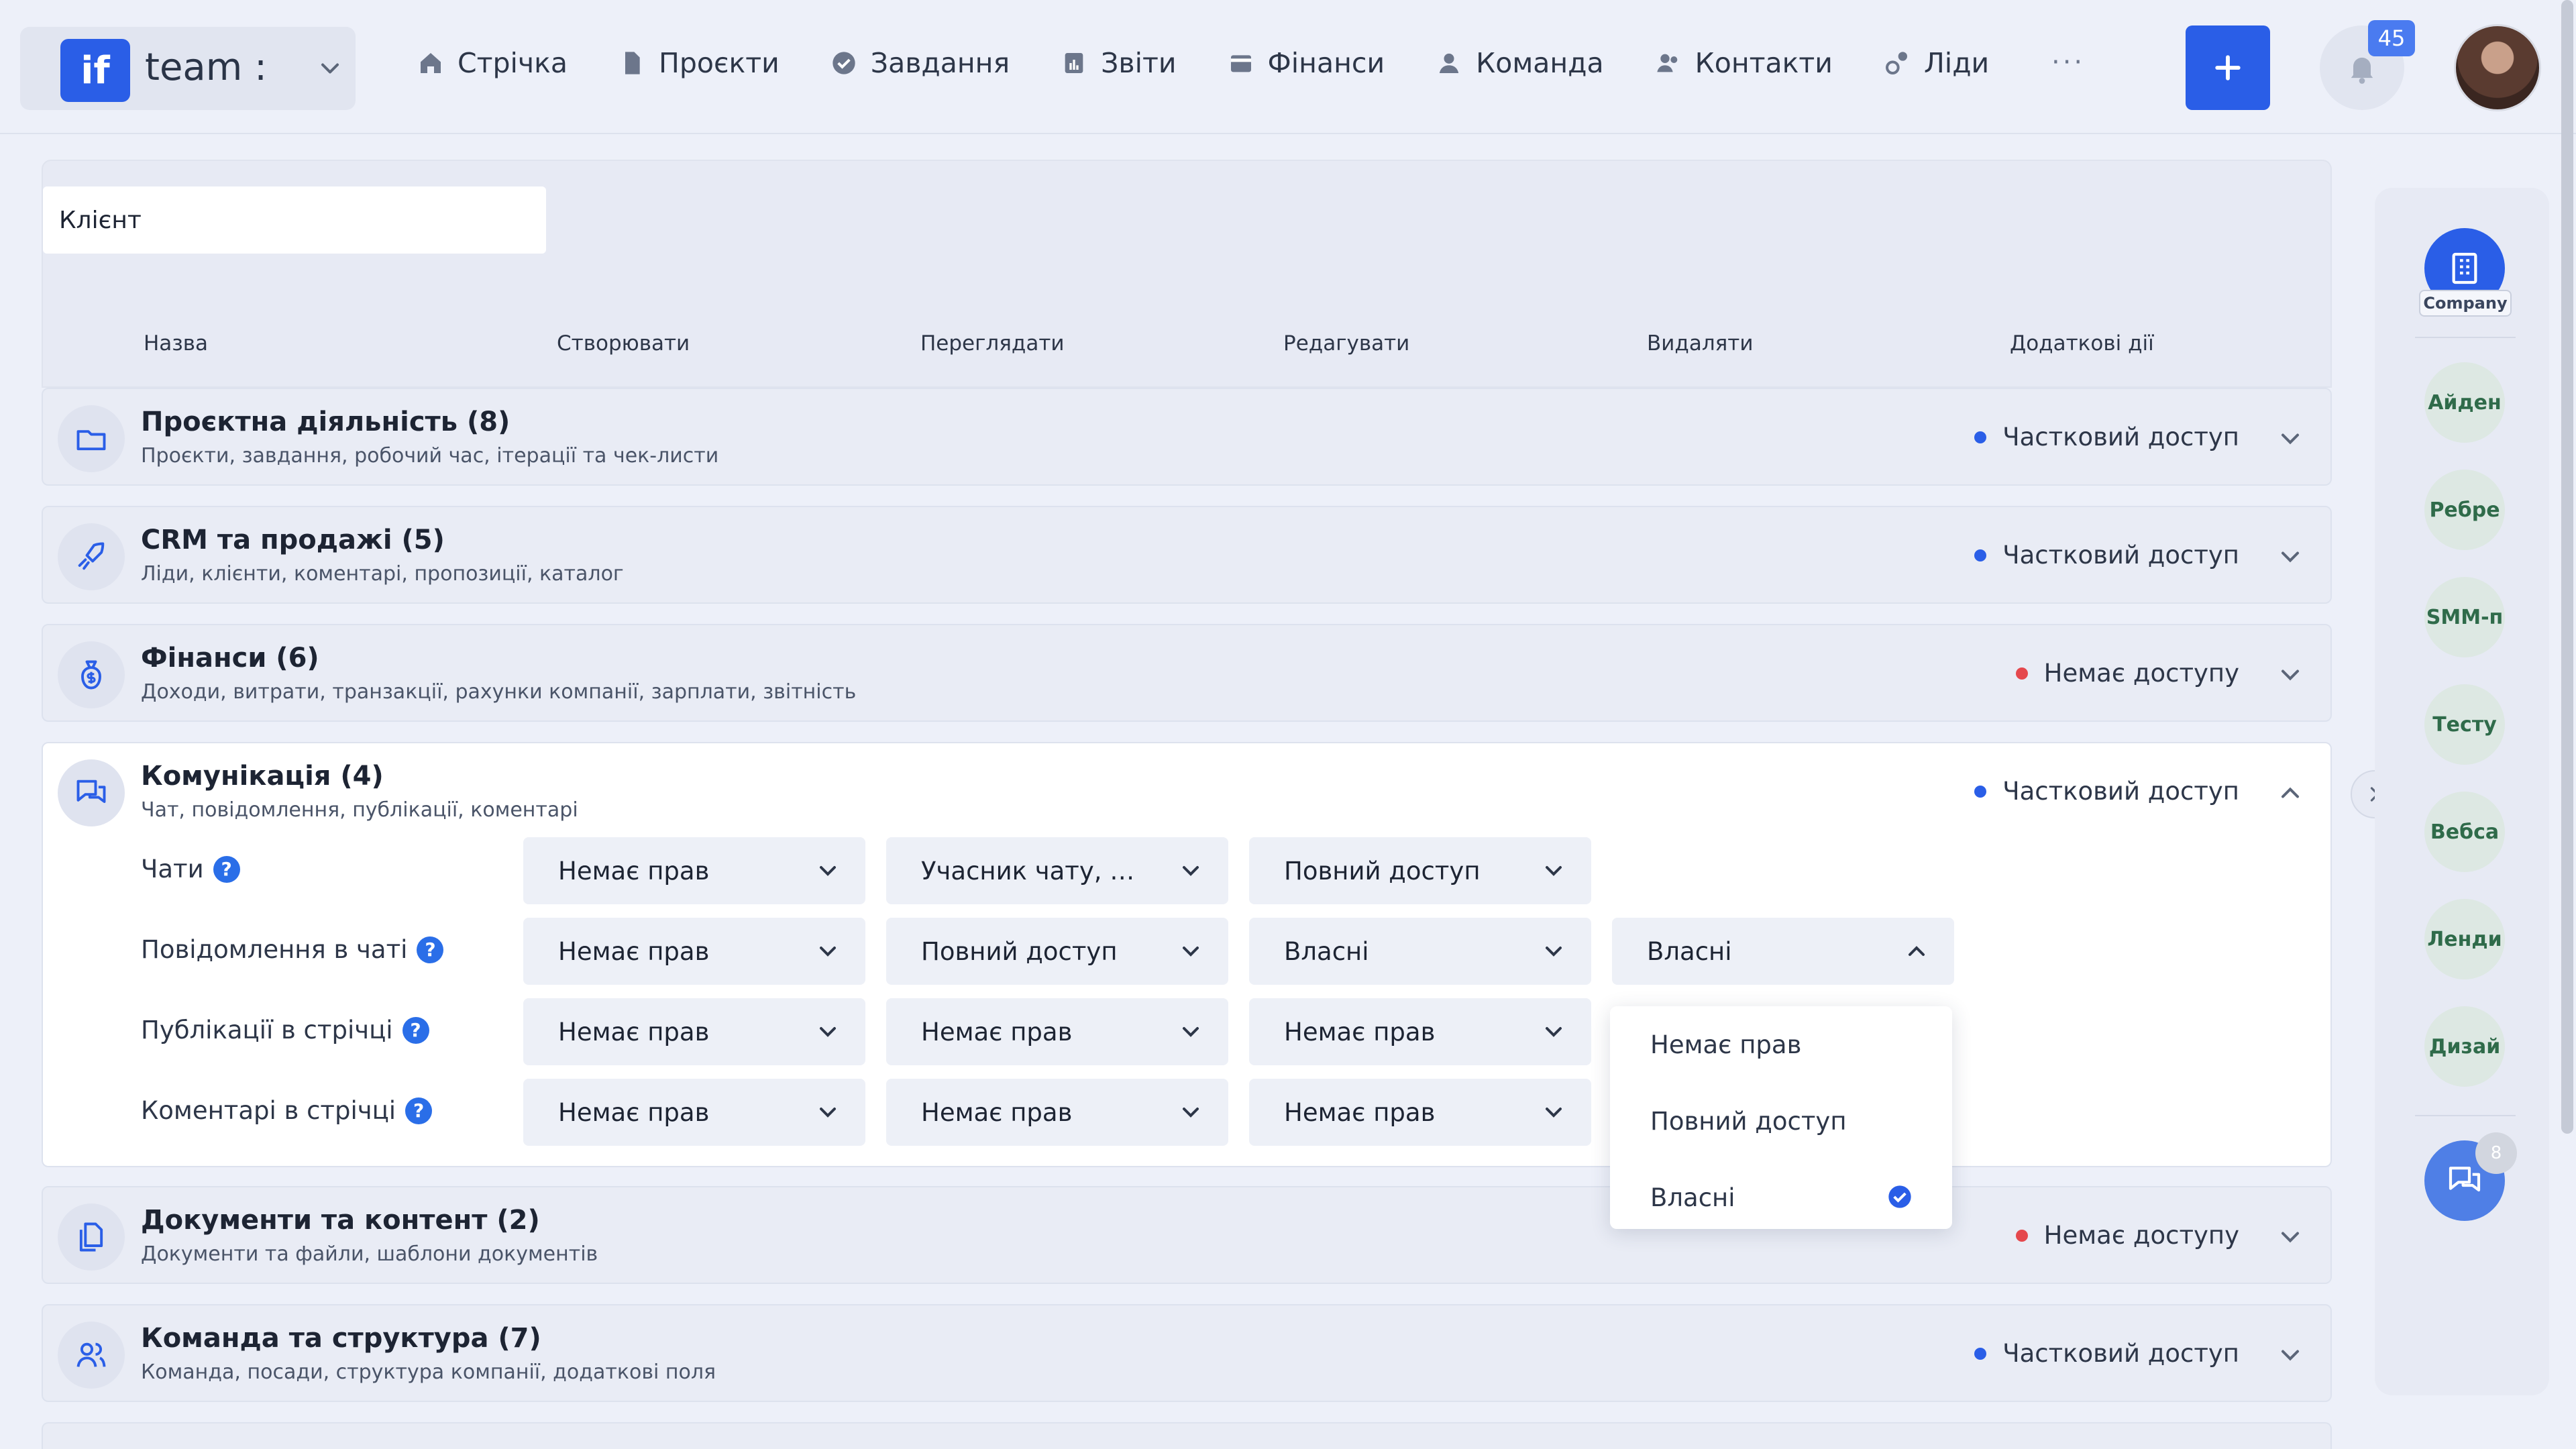 The image size is (2576, 1449). I want to click on nav-more-button: ···, so click(2068, 62).